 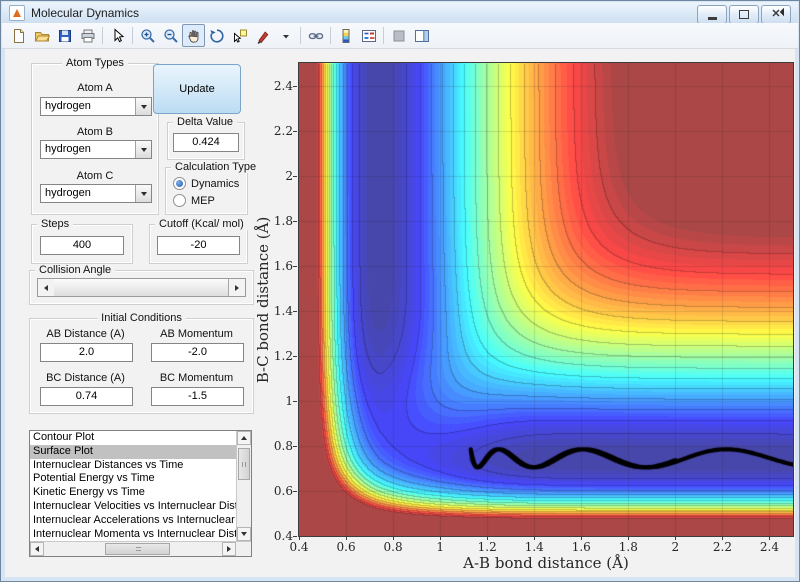 What do you see at coordinates (285, 35) in the screenshot?
I see `dropdown-caret-icon` at bounding box center [285, 35].